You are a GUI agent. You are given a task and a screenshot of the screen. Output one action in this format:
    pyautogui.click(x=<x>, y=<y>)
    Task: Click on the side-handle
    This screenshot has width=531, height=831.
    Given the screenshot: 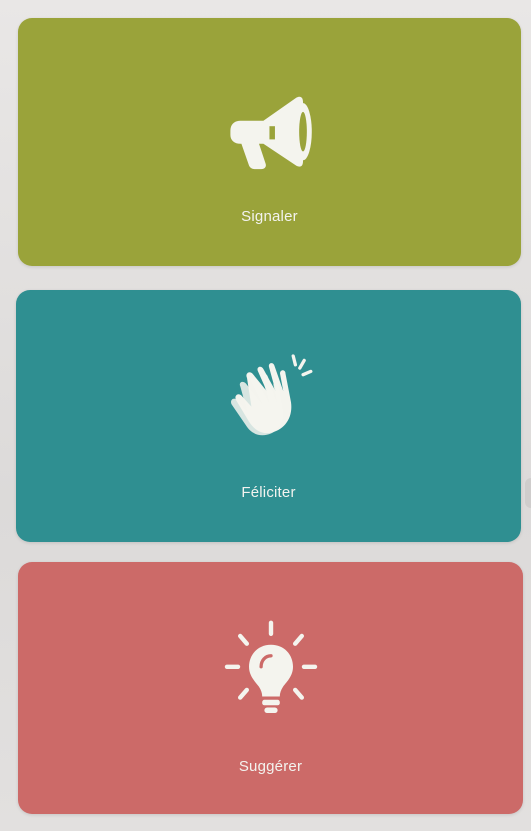 What is the action you would take?
    pyautogui.click(x=528, y=493)
    